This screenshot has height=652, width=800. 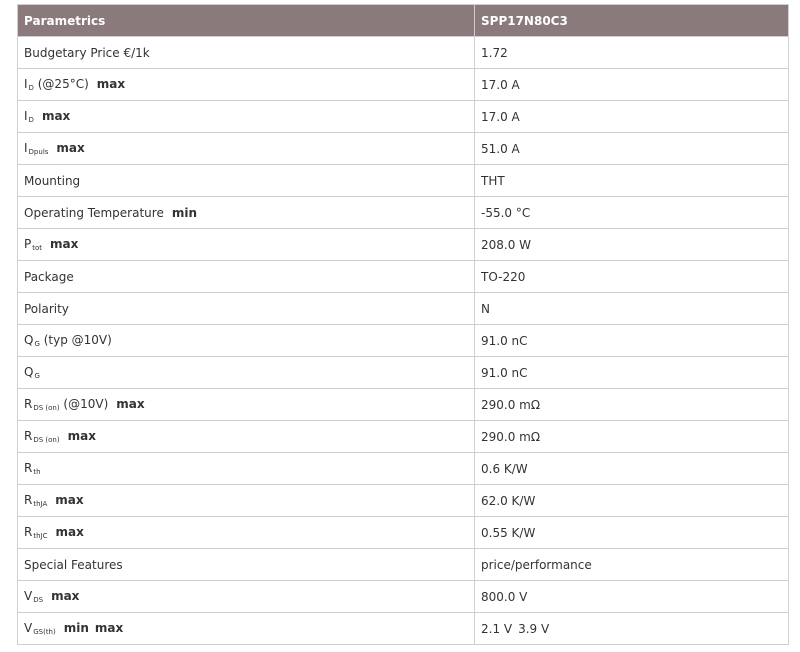 What do you see at coordinates (246, 340) in the screenshot?
I see `parameter-cell: QG (typ @10V)` at bounding box center [246, 340].